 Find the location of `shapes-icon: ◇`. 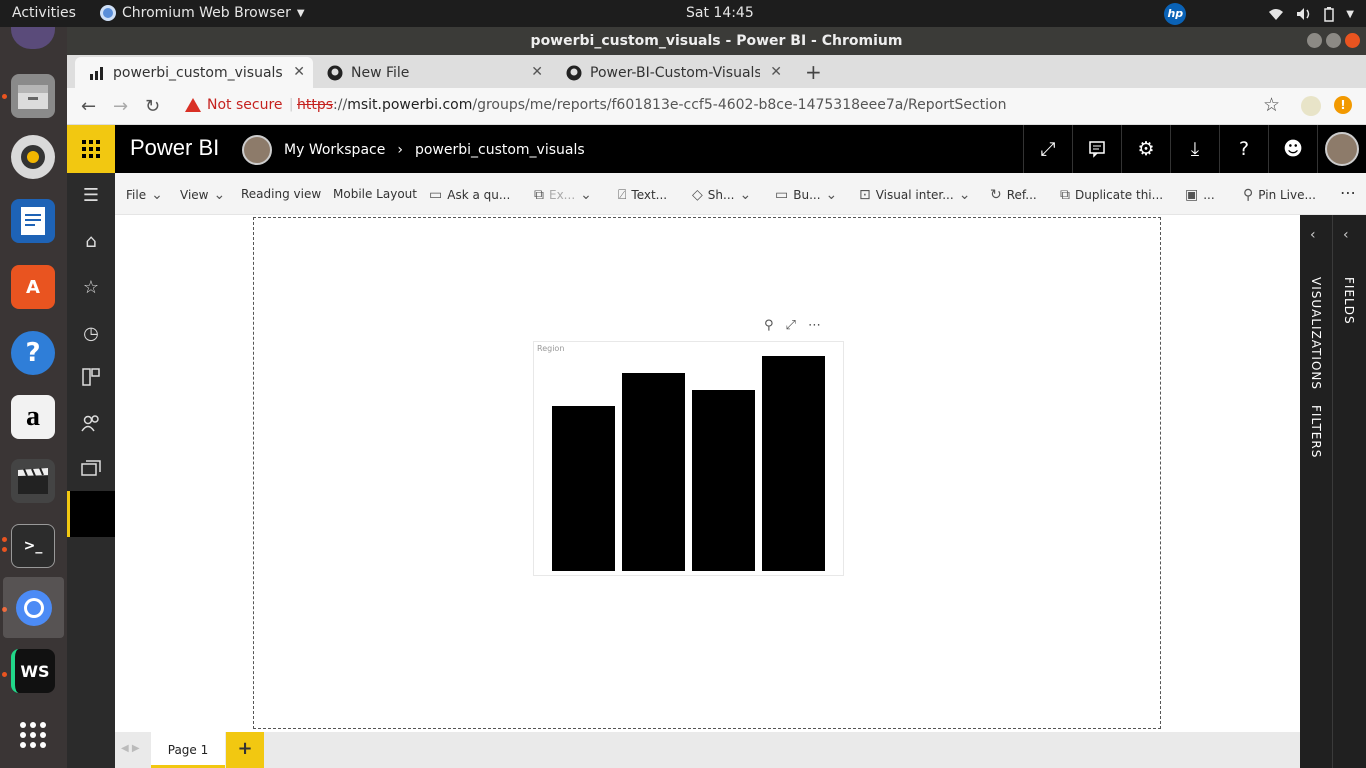

shapes-icon: ◇ is located at coordinates (697, 195).